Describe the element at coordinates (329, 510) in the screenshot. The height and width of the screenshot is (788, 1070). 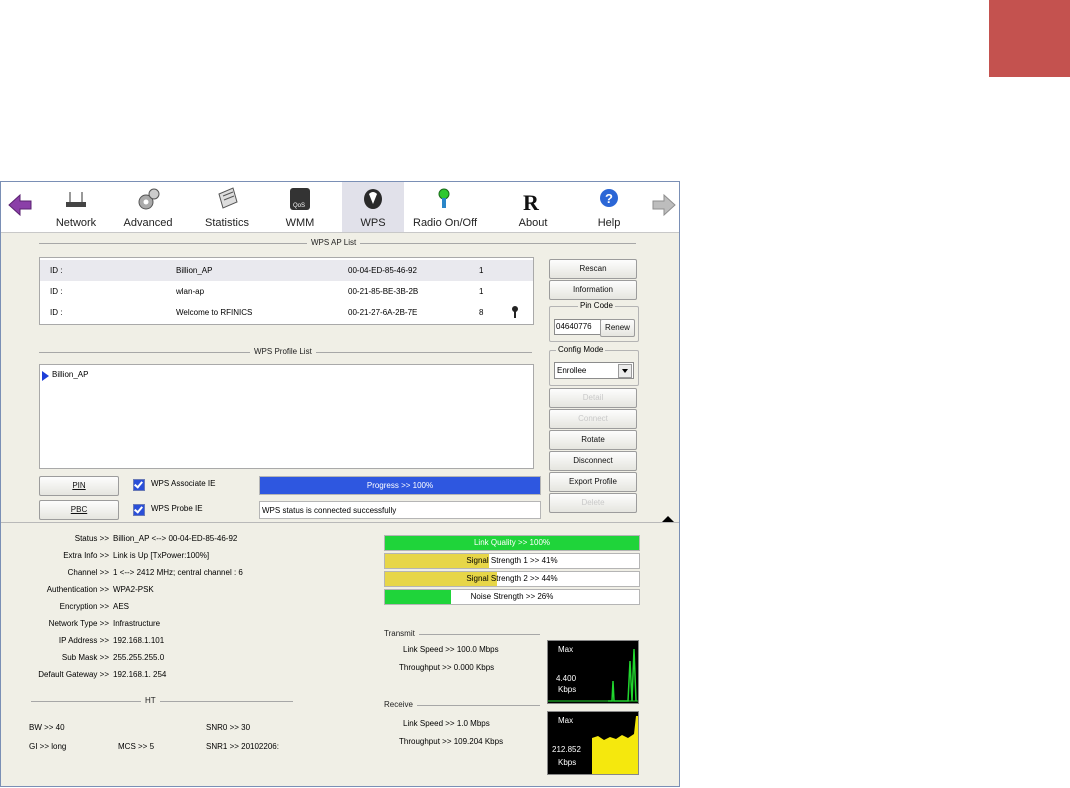
I see `wps-status-text: WPS status is connected successfully` at that location.